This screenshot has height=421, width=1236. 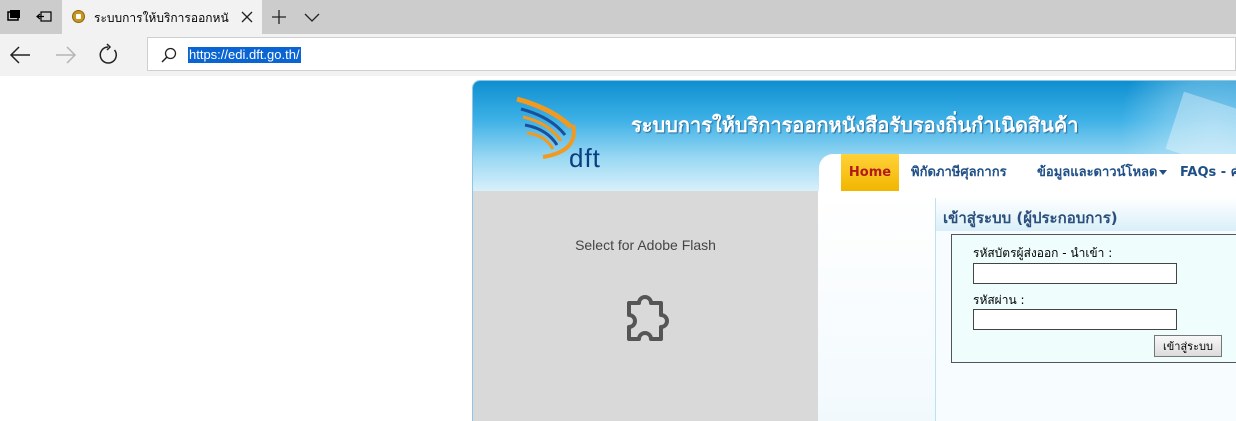 I want to click on menu-faqs: FAQs - คำ, so click(x=1208, y=172).